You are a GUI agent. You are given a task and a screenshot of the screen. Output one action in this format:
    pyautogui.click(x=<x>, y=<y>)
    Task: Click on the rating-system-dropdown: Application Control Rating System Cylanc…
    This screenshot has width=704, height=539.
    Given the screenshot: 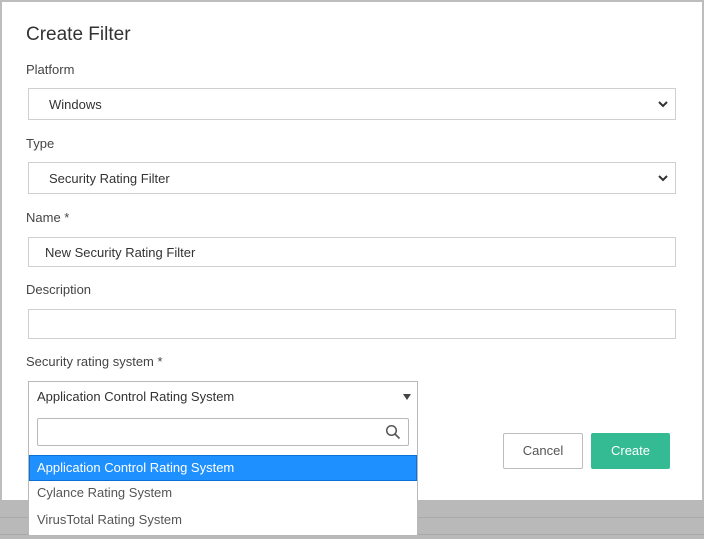 What is the action you would take?
    pyautogui.click(x=223, y=472)
    